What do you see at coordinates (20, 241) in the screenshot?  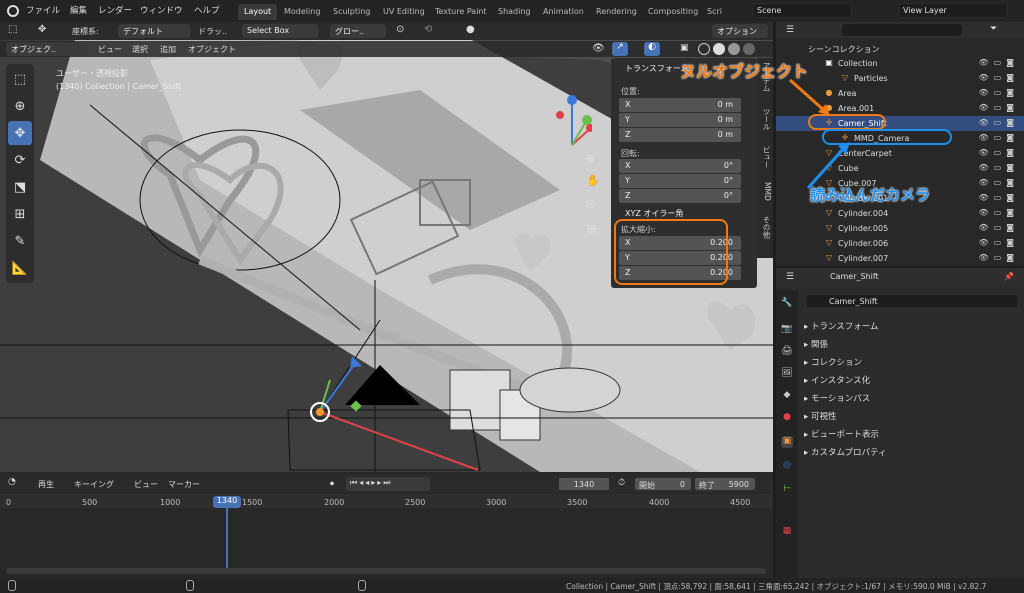 I see `annotate-tool-icon: ✎` at bounding box center [20, 241].